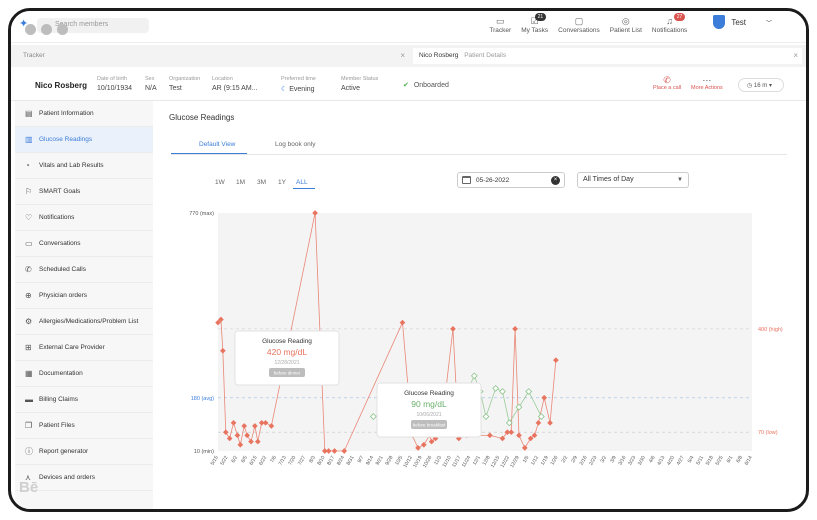 Image resolution: width=817 pixels, height=520 pixels. I want to click on x-tick-label: 4/6, so click(652, 459).